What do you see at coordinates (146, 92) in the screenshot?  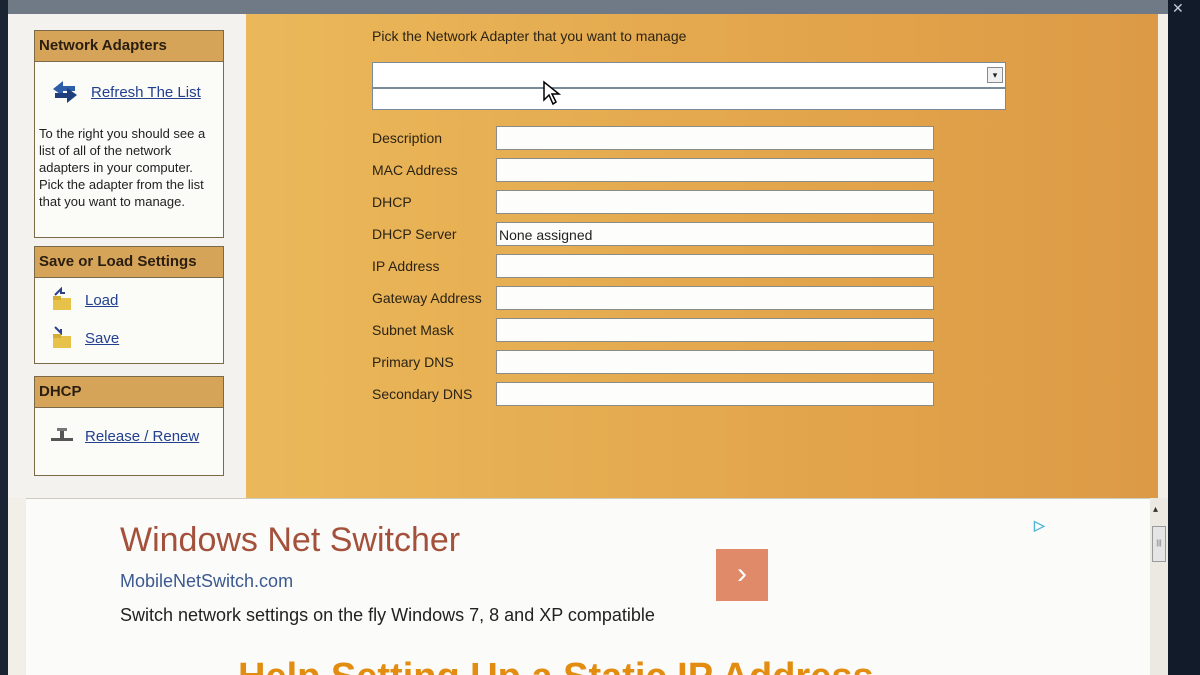 I see `refresh-list-link: Refresh The List` at bounding box center [146, 92].